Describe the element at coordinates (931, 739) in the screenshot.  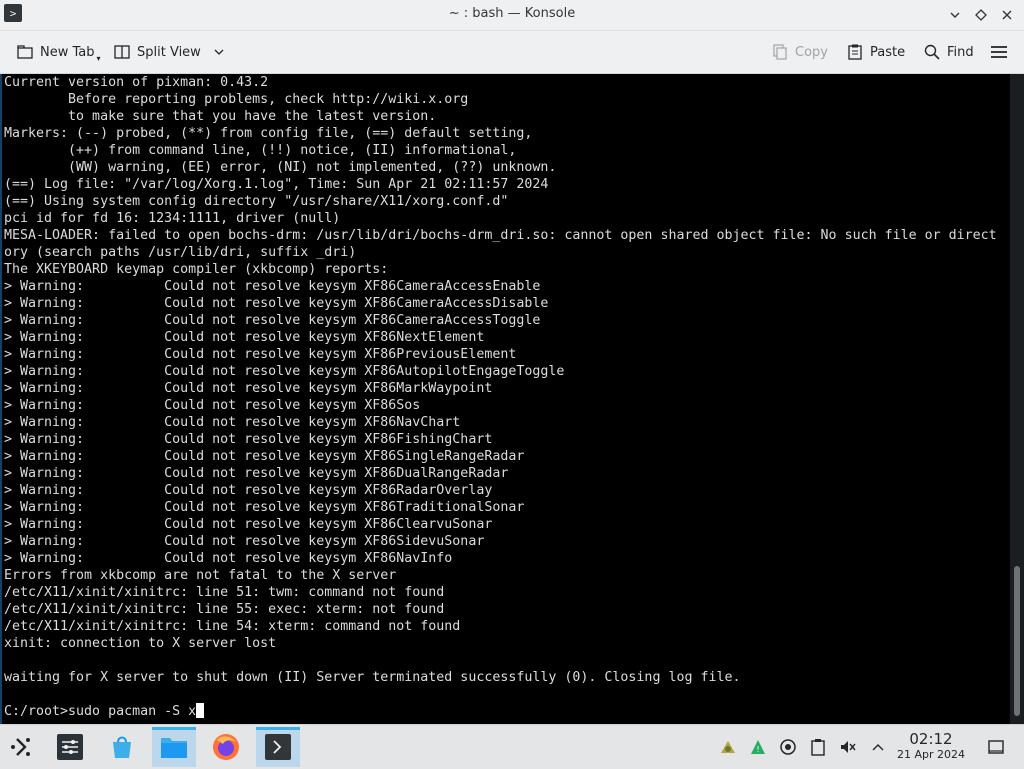
I see `clock-time: 02:12` at that location.